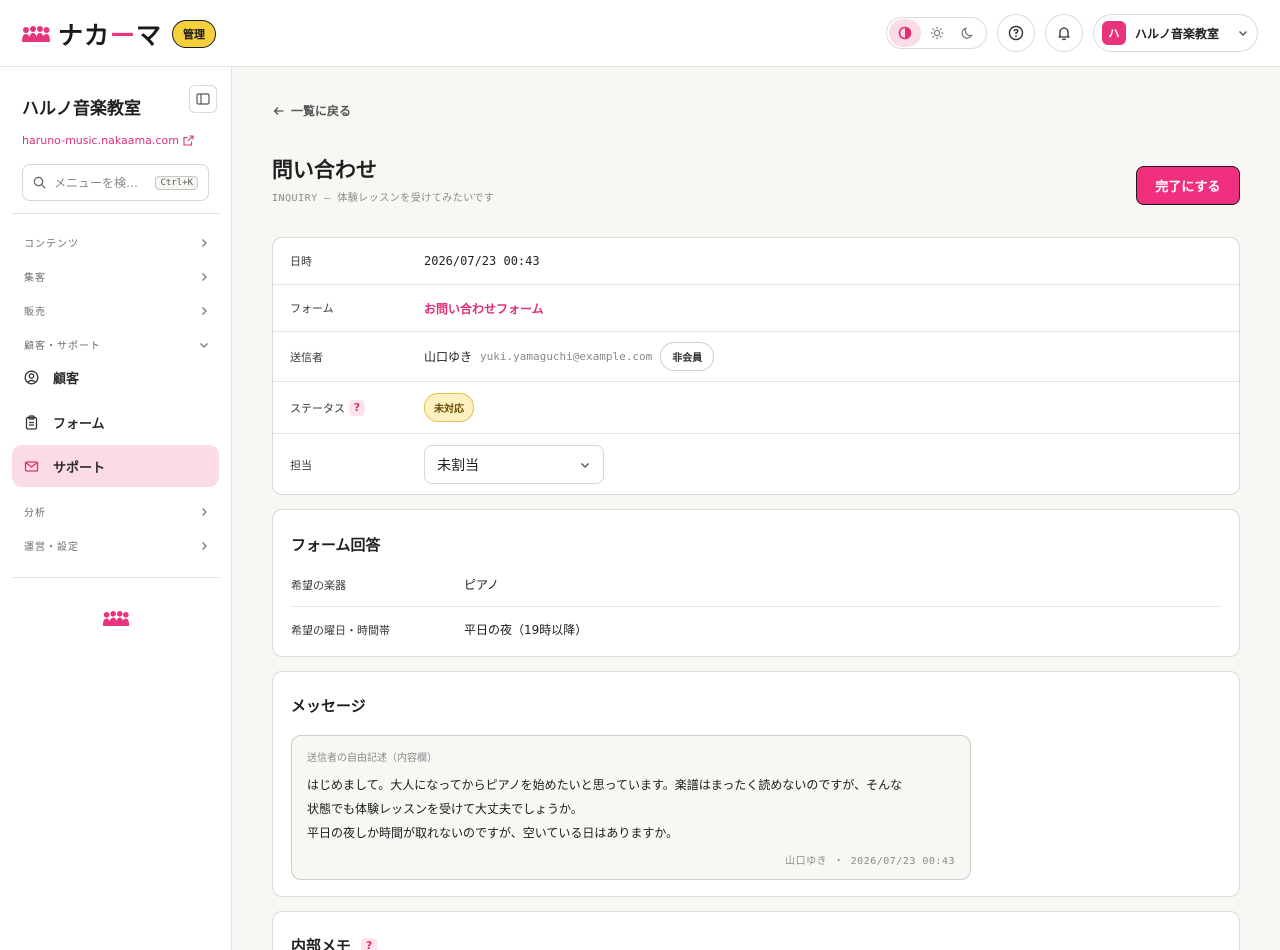  What do you see at coordinates (318, 585) in the screenshot?
I see `answer-label: 希望の楽器` at bounding box center [318, 585].